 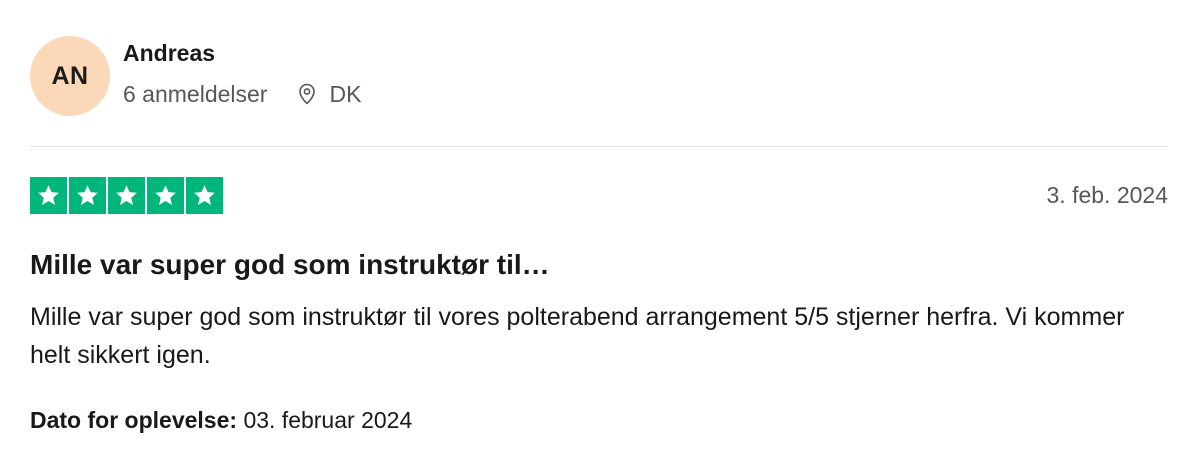 I want to click on consumer-meta: 6 anmeldelser DK, so click(x=242, y=94).